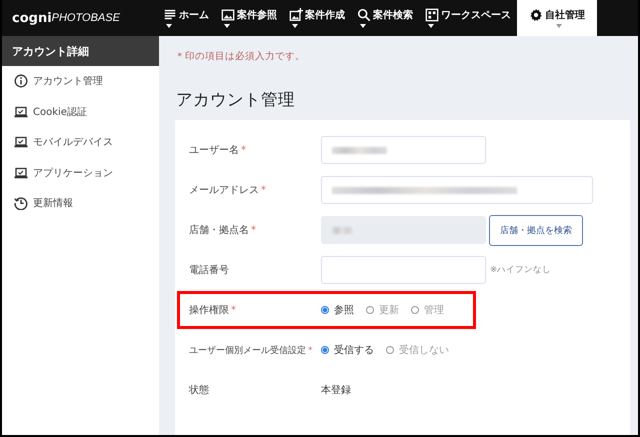  Describe the element at coordinates (80, 81) in the screenshot. I see `sidebar-item: アカウント管理` at that location.